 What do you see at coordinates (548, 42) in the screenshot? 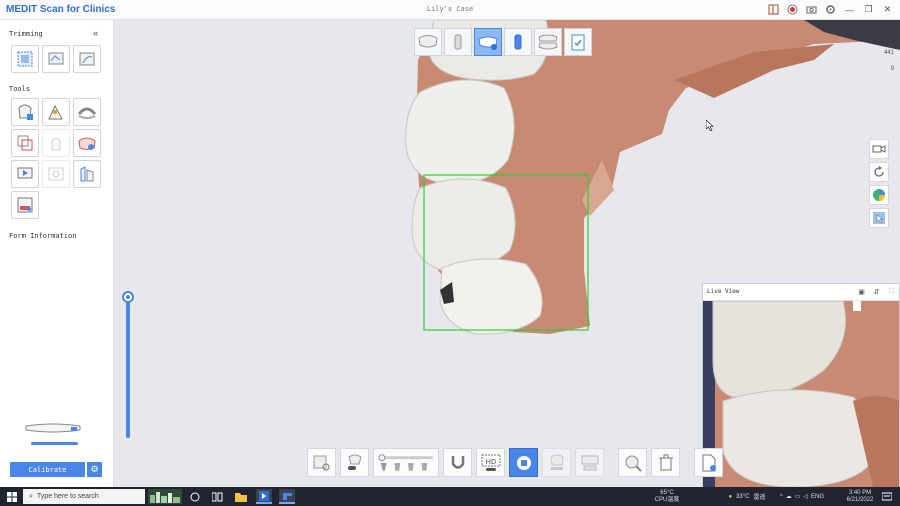
I see `stage-occlusion` at bounding box center [548, 42].